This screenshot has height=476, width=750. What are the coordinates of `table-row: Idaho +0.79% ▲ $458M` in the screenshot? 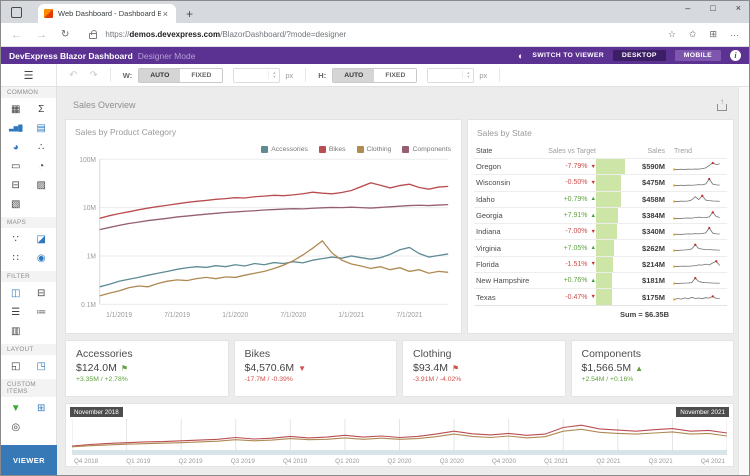 It's located at (600, 198).